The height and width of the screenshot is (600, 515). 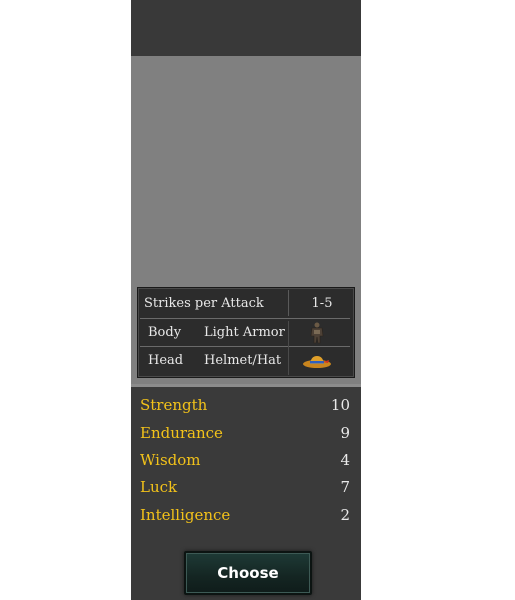 I want to click on choose-button: Choose, so click(x=248, y=573).